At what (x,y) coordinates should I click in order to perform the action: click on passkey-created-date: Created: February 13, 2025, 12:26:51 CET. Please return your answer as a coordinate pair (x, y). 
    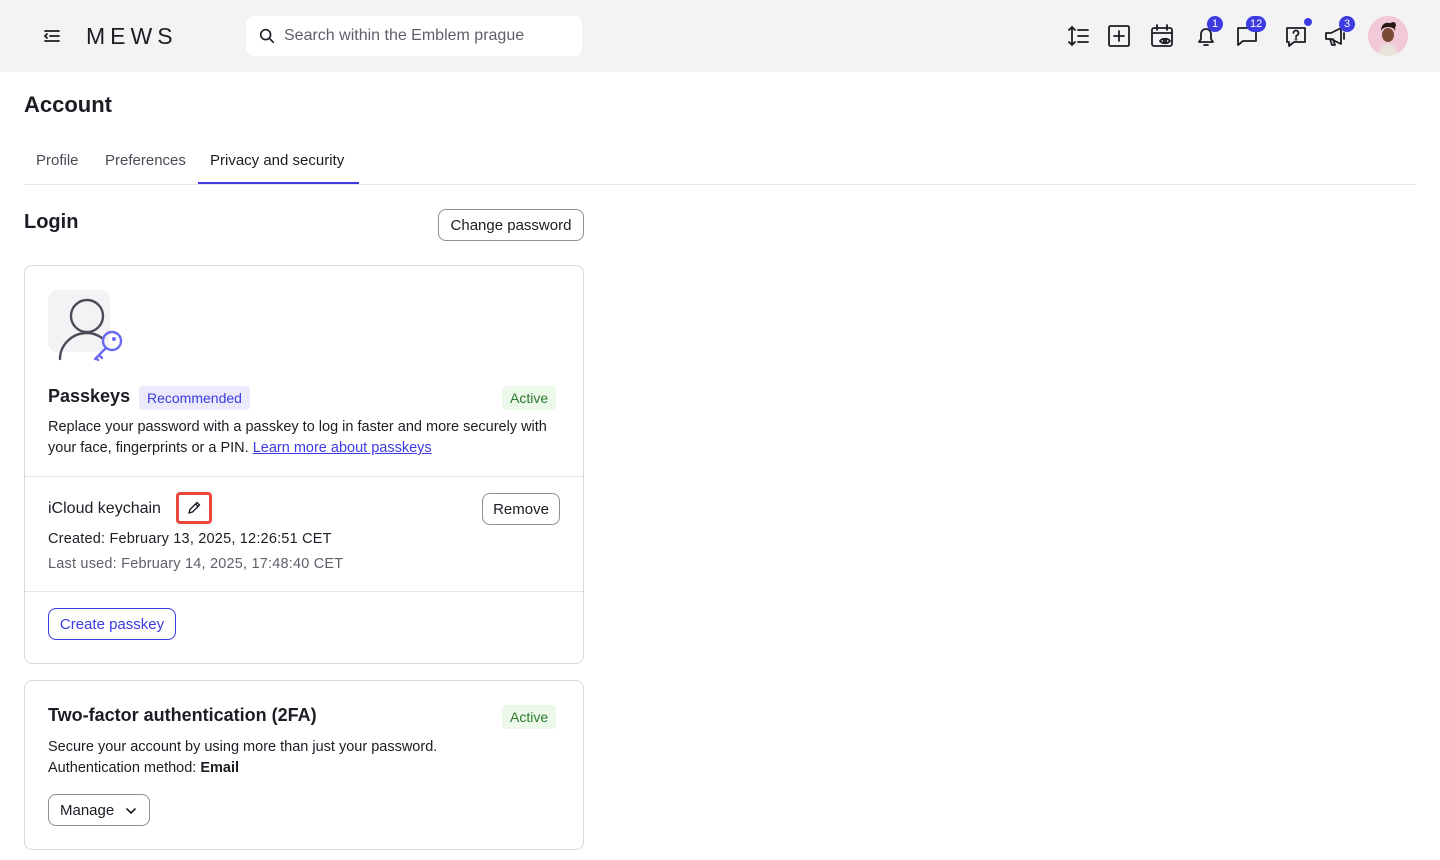
    Looking at the image, I should click on (190, 539).